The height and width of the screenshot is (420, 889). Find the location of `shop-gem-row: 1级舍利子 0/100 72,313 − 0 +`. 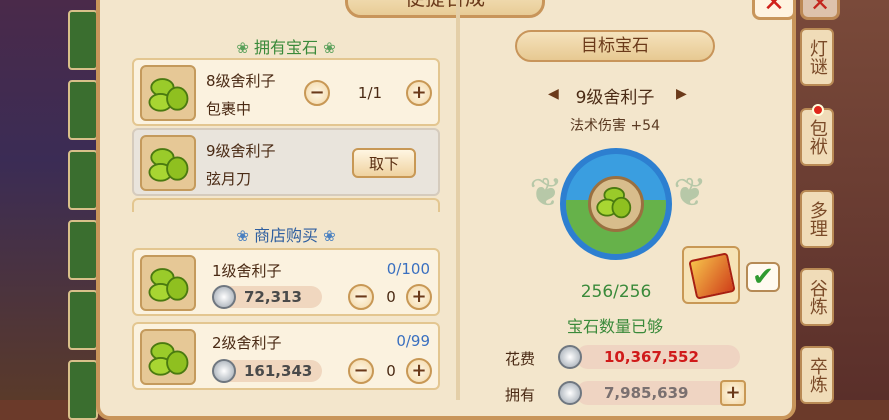

shop-gem-row: 1级舍利子 0/100 72,313 − 0 + is located at coordinates (286, 282).